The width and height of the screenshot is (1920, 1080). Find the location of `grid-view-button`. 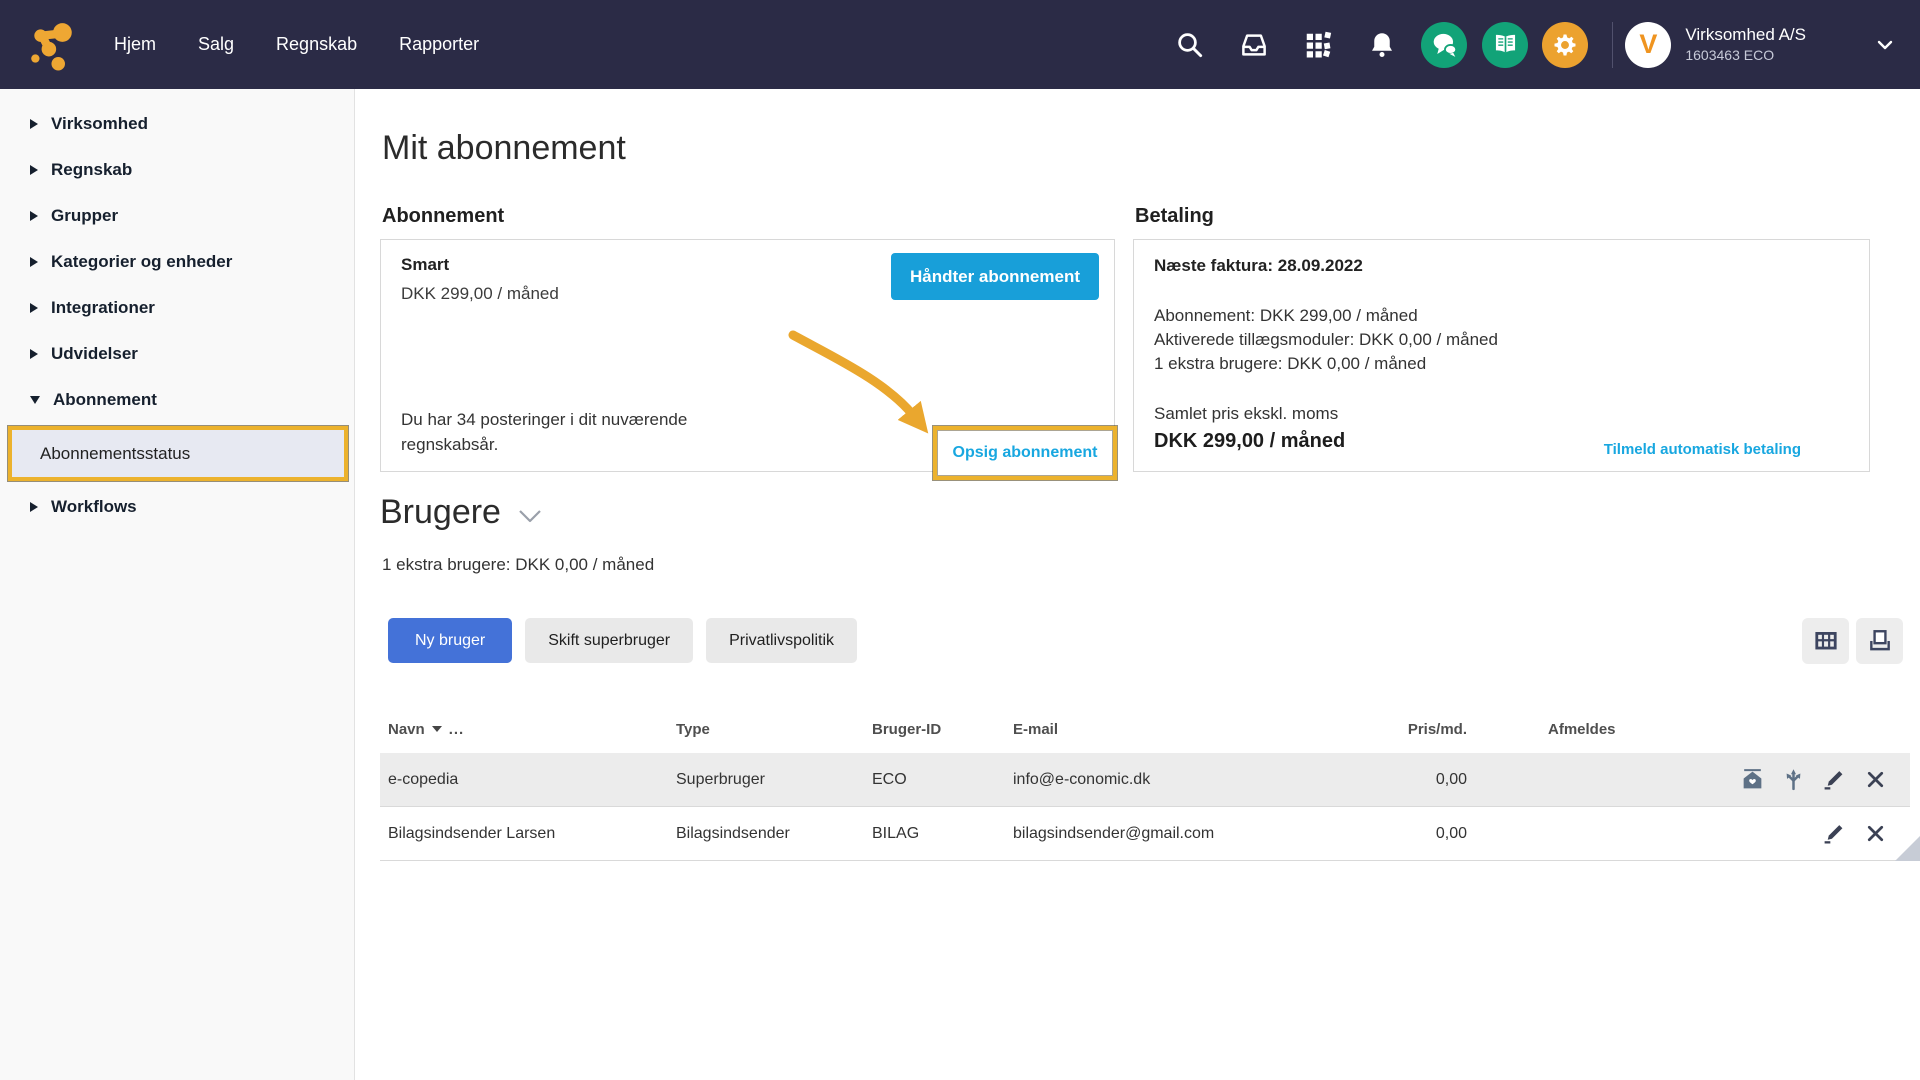

grid-view-button is located at coordinates (1825, 641).